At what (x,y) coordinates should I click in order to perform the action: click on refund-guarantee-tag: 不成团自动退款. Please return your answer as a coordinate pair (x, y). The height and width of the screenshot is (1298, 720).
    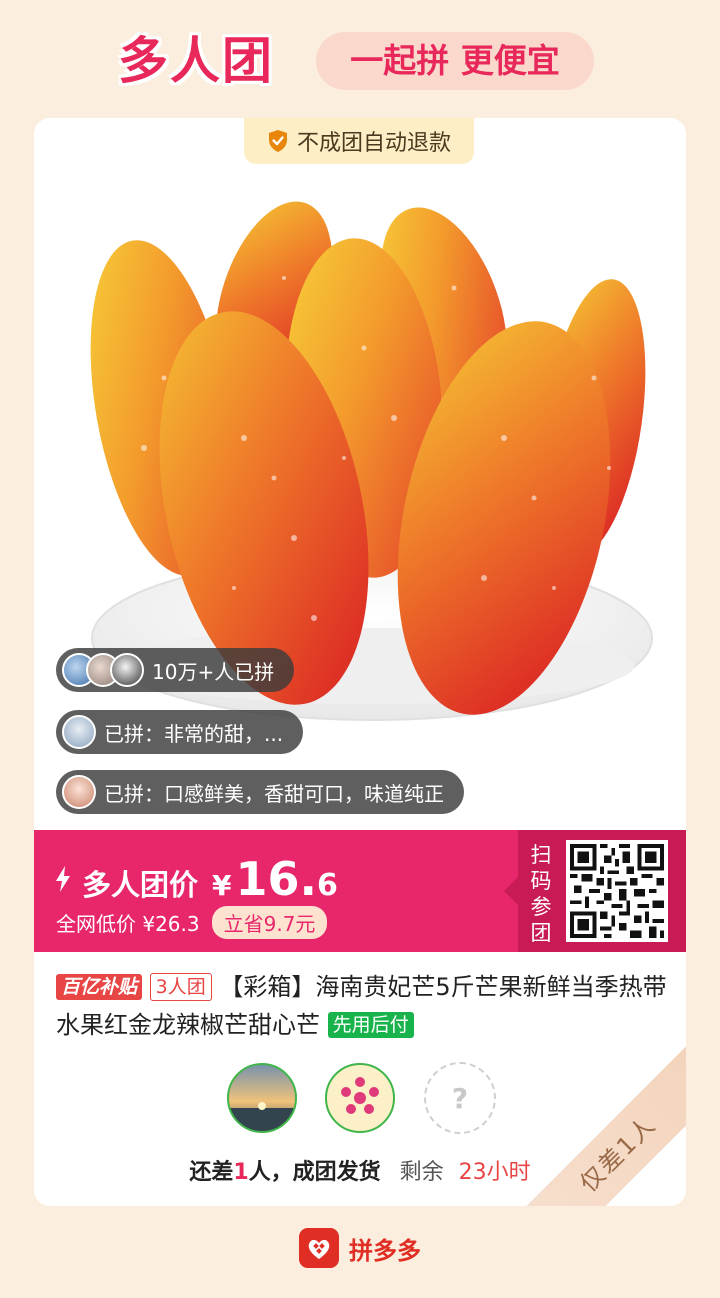
    Looking at the image, I should click on (359, 141).